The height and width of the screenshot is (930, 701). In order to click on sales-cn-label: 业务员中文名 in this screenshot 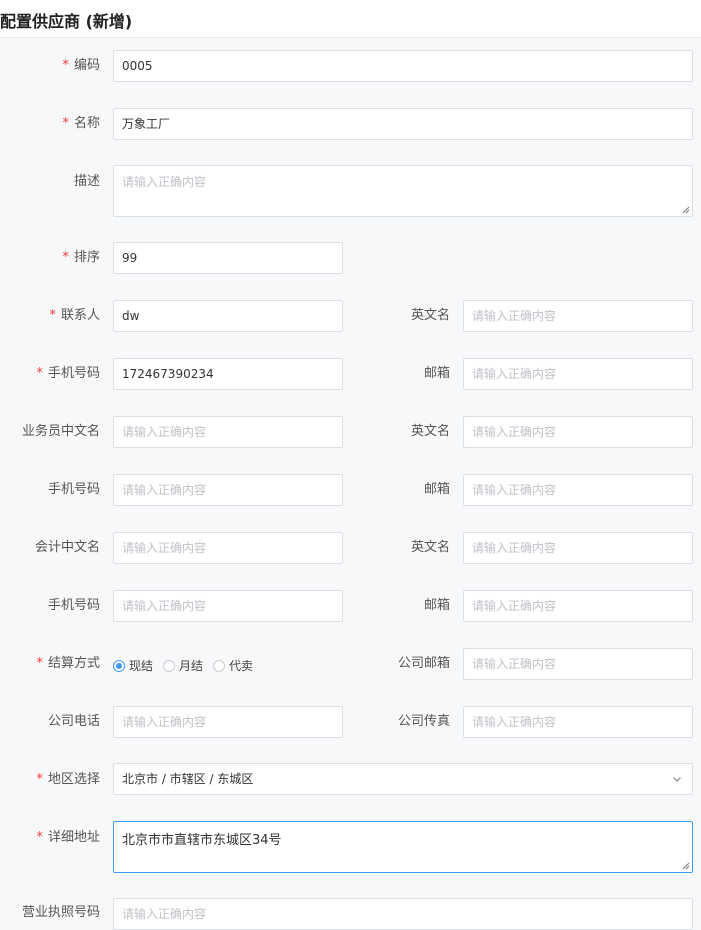, I will do `click(60, 431)`.